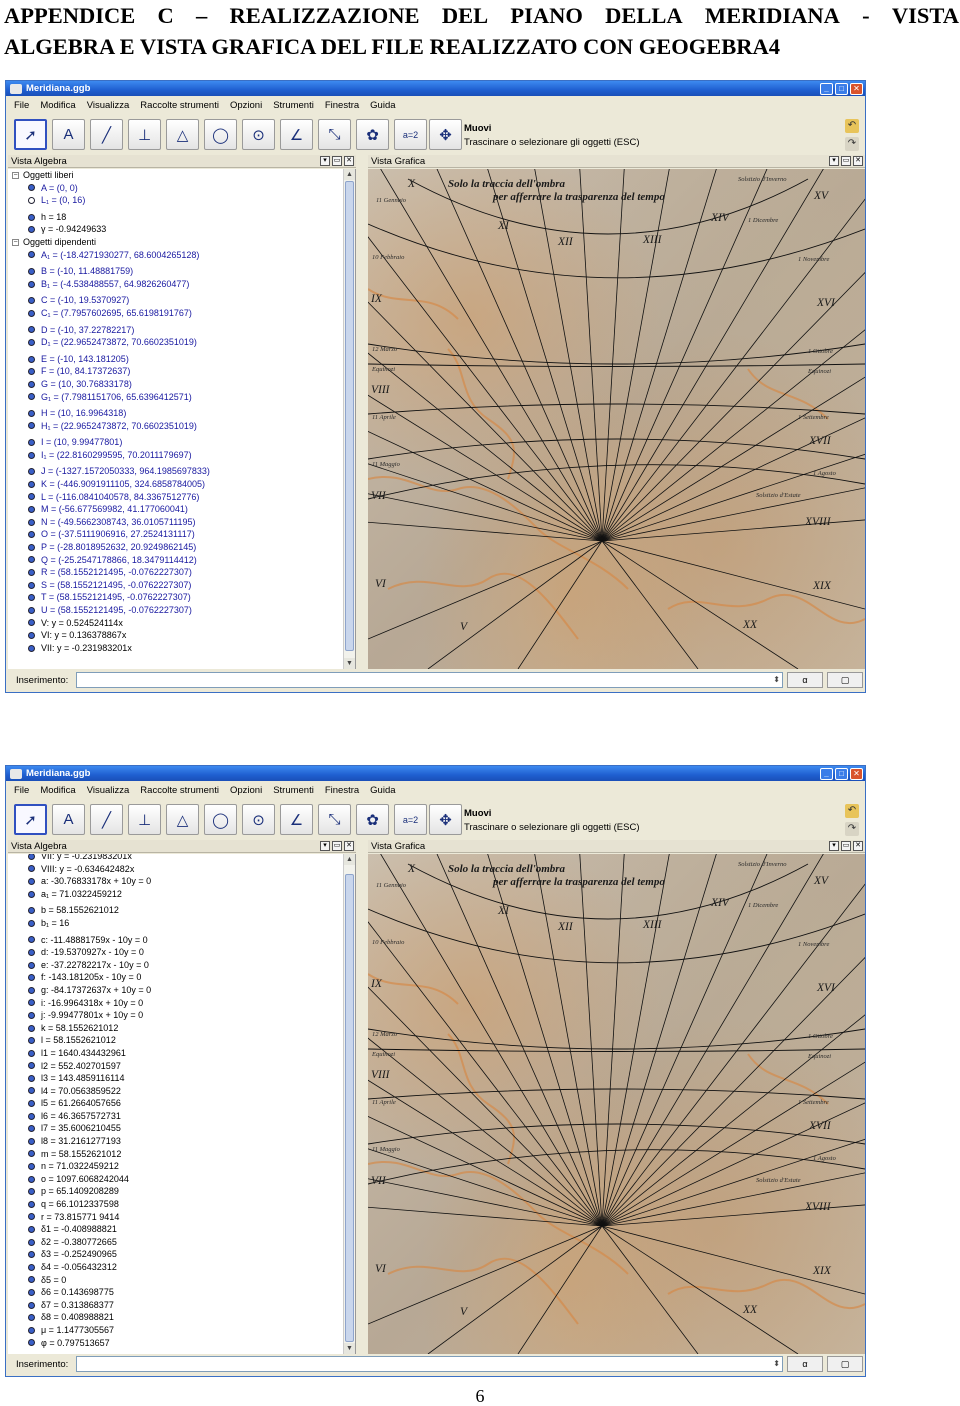 This screenshot has height=1406, width=960. I want to click on menu-item-file: File, so click(21, 105).